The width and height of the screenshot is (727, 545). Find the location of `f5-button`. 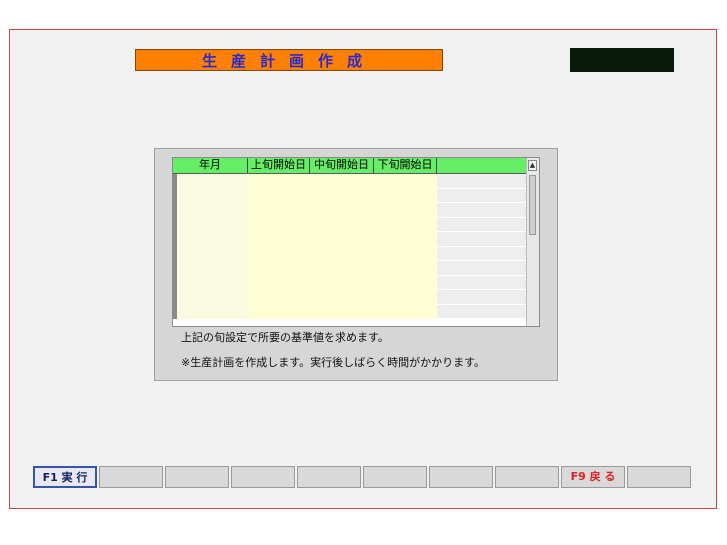

f5-button is located at coordinates (329, 477).